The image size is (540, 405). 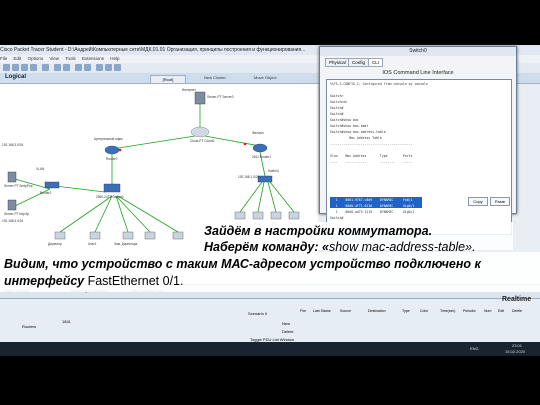 What do you see at coordinates (153, 142) in the screenshot?
I see `link-cloud-router0` at bounding box center [153, 142].